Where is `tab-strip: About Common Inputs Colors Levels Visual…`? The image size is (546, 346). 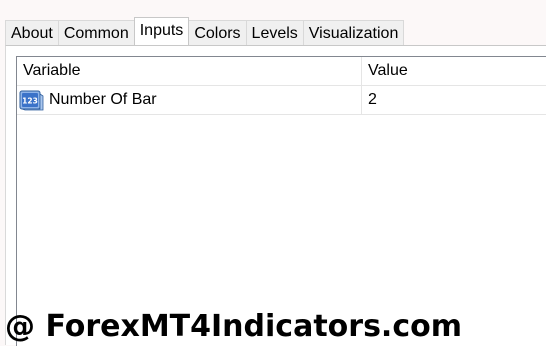
tab-strip: About Common Inputs Colors Levels Visual… is located at coordinates (205, 31).